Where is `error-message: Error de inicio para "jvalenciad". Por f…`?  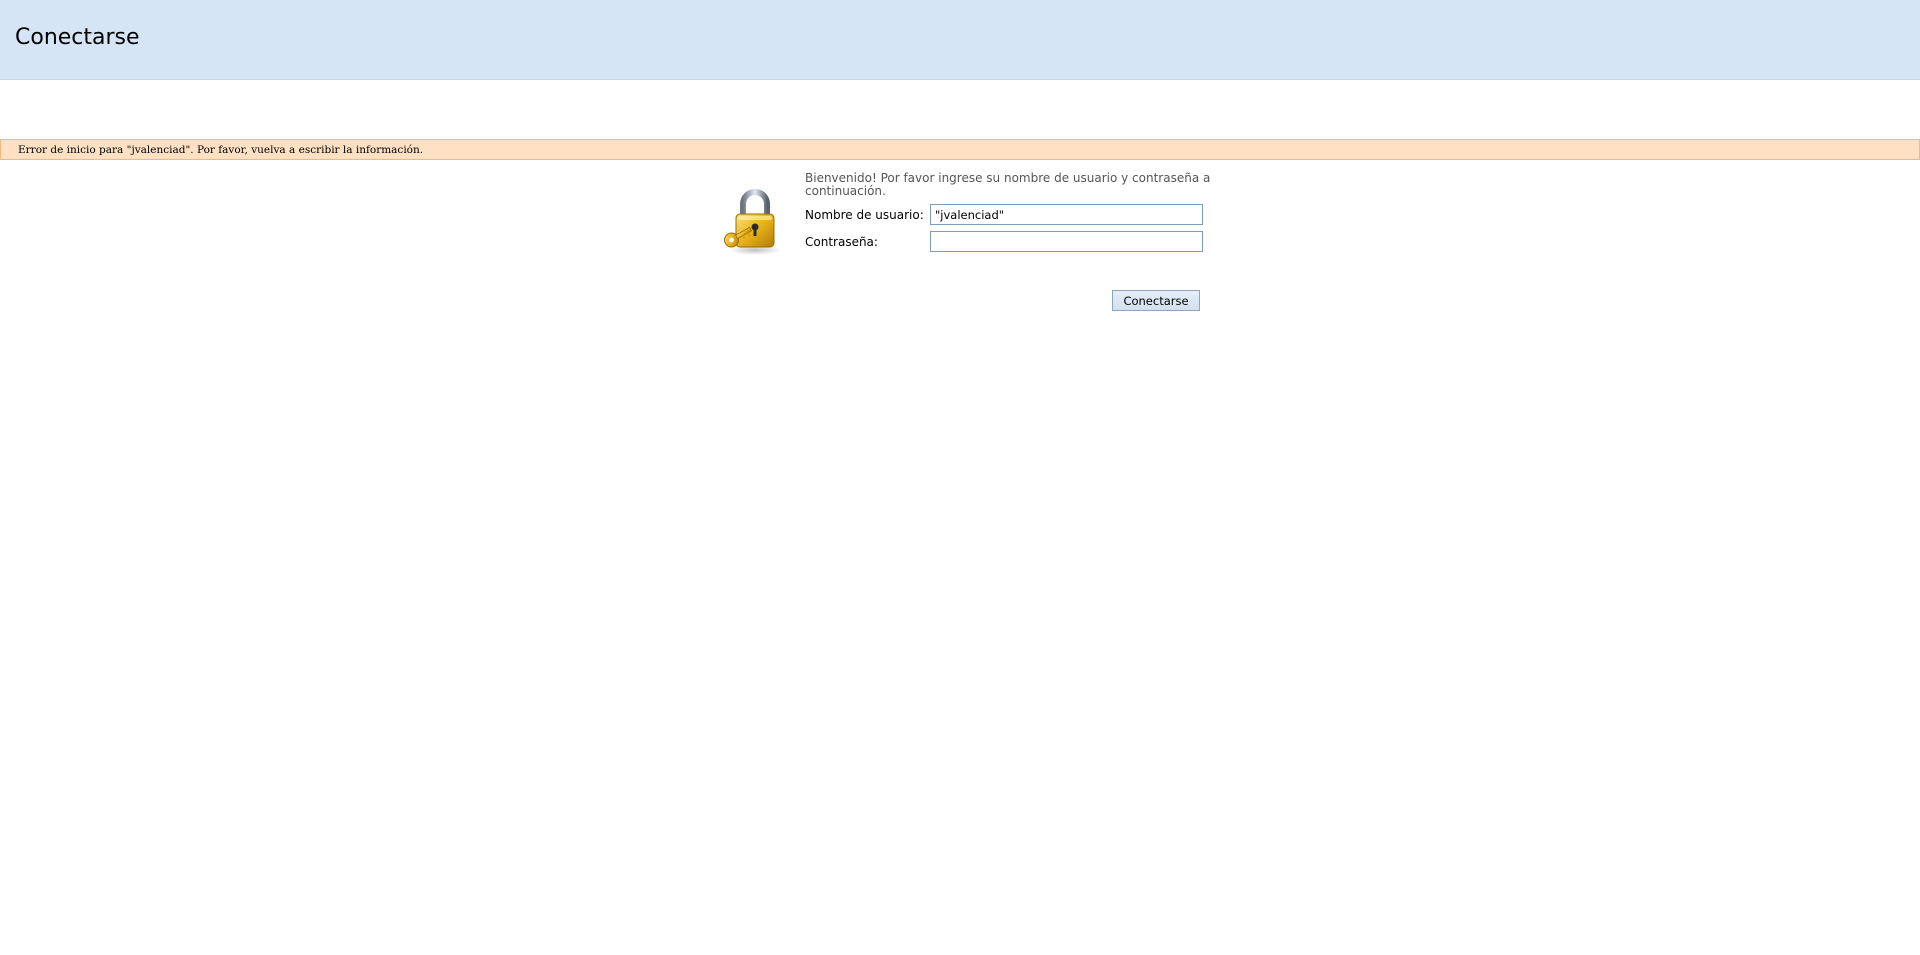
error-message: Error de inicio para "jvalenciad". Por f… is located at coordinates (221, 150).